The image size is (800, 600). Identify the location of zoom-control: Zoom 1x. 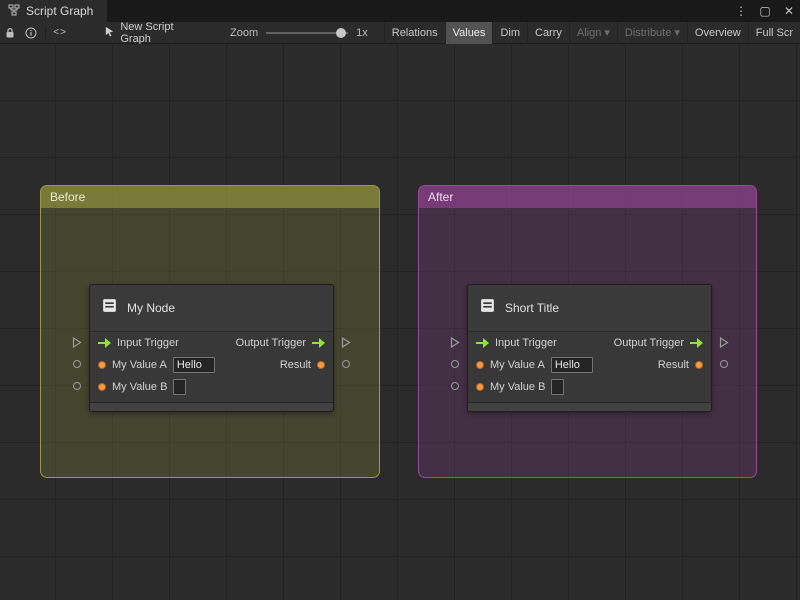
(299, 33).